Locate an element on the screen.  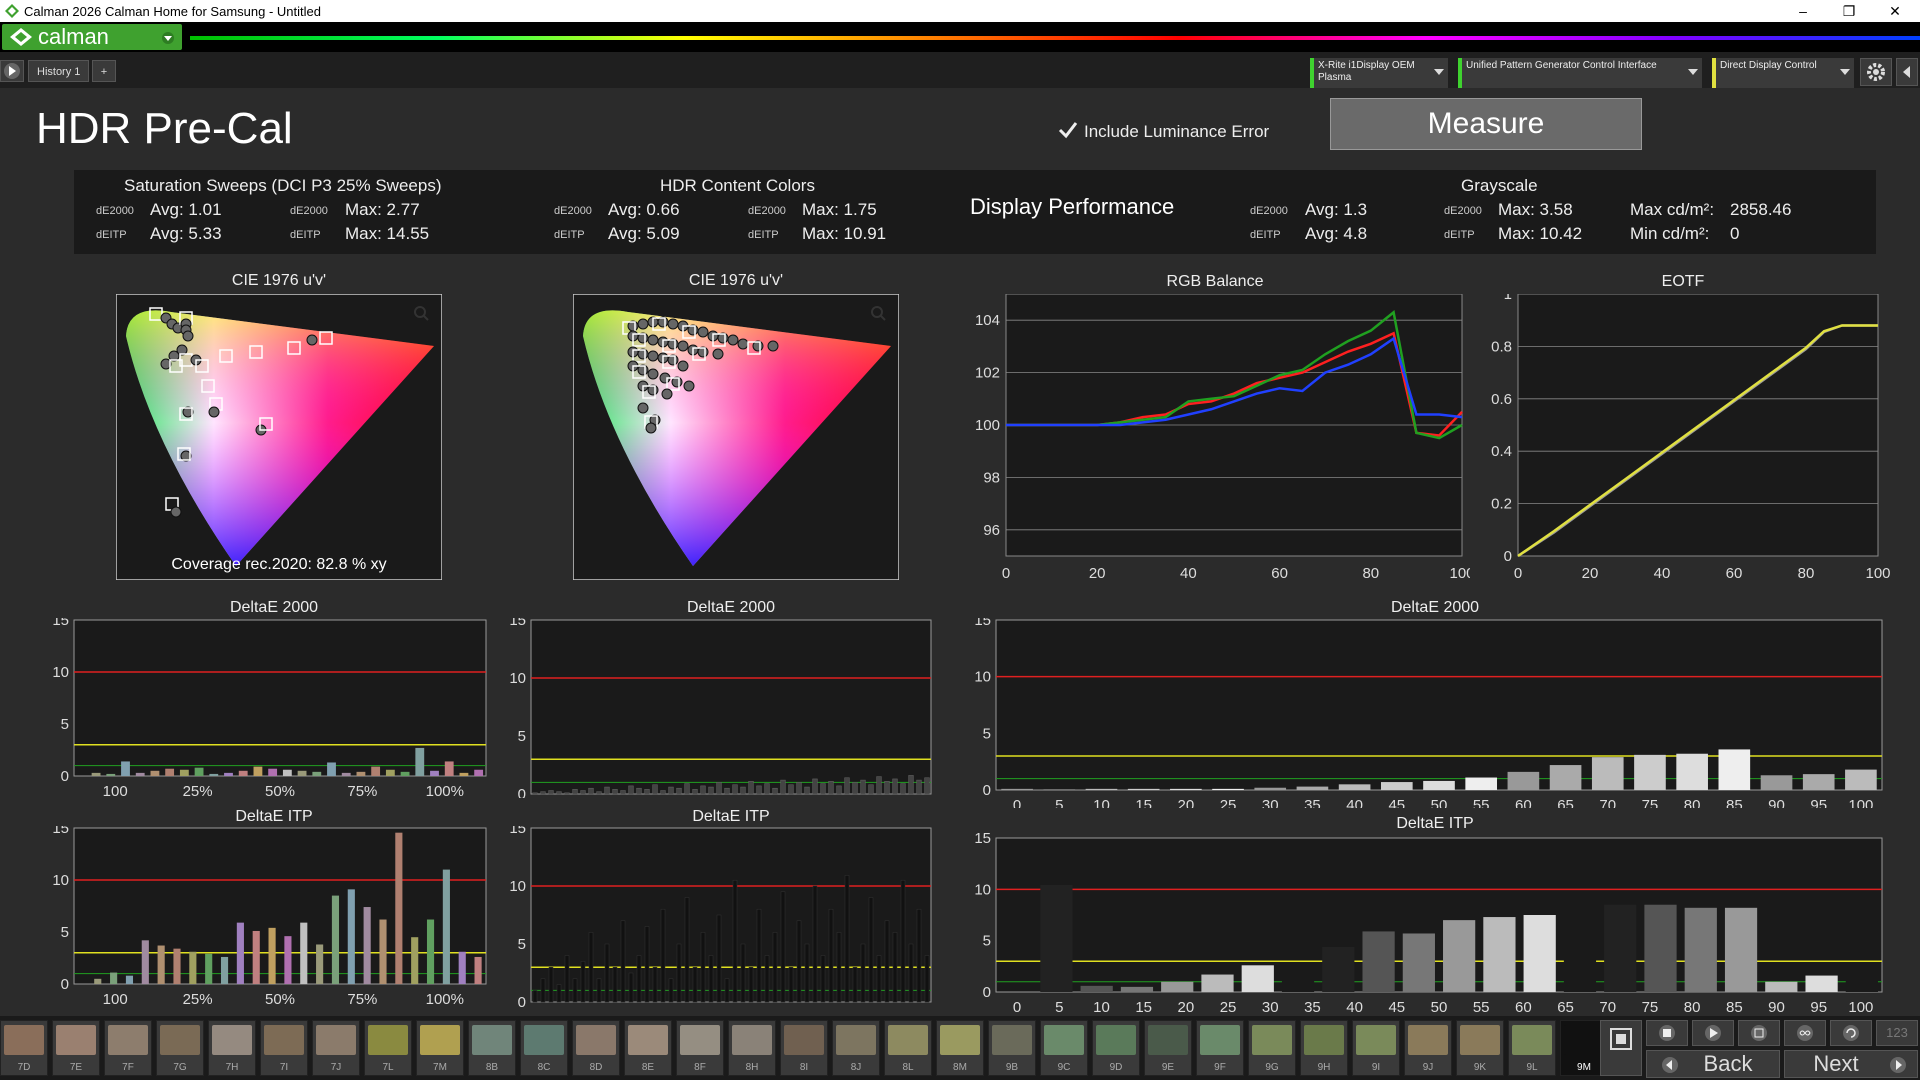
stop-icon is located at coordinates (1667, 1033).